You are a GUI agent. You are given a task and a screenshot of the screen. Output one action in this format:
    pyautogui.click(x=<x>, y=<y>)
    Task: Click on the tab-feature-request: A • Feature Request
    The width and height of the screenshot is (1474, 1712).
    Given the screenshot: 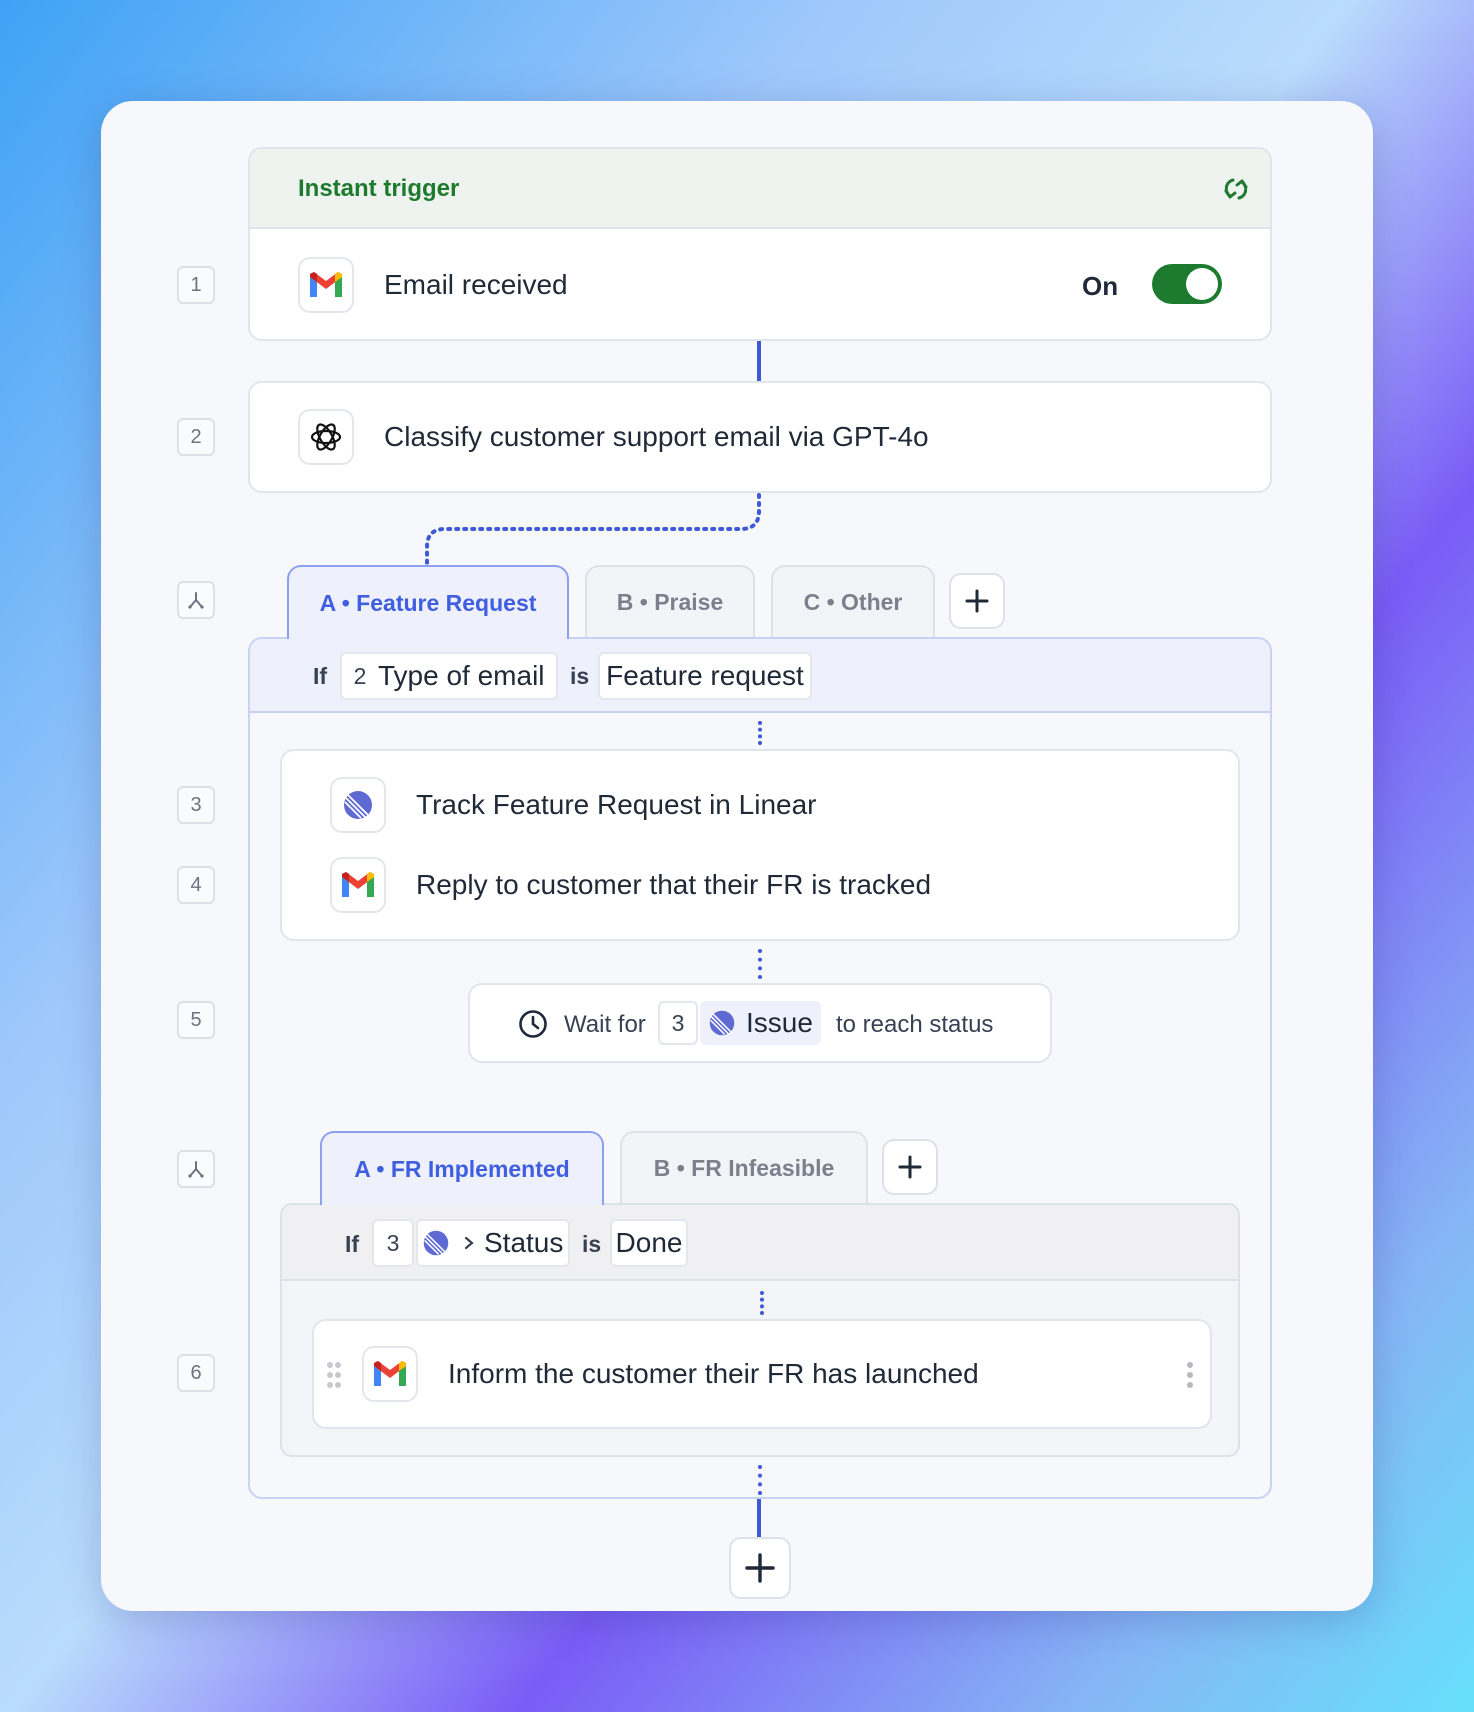 What is the action you would take?
    pyautogui.click(x=428, y=602)
    